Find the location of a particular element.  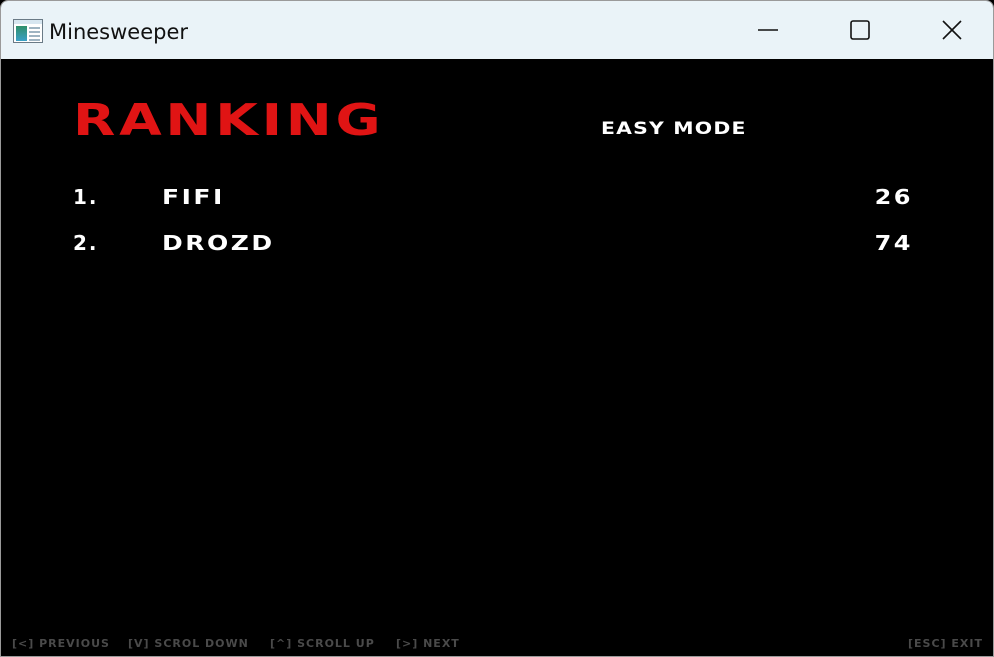

next-hint: [>] NEXT is located at coordinates (428, 644).